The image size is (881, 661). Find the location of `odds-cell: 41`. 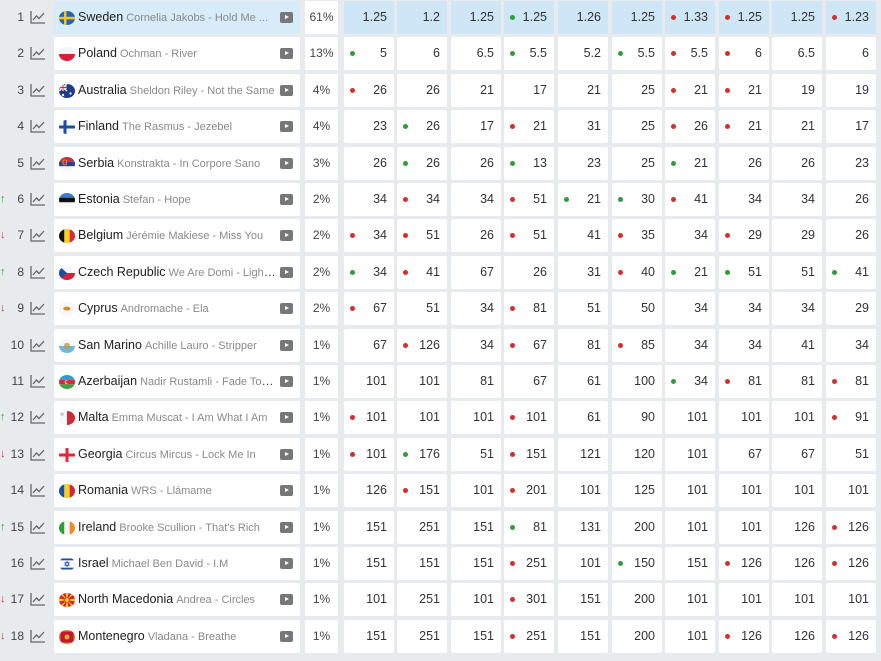

odds-cell: 41 is located at coordinates (851, 272).